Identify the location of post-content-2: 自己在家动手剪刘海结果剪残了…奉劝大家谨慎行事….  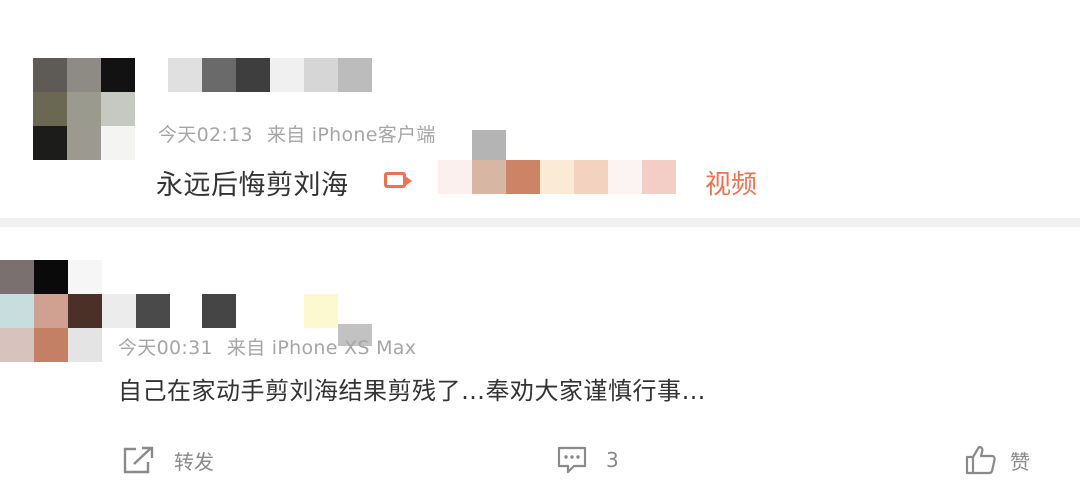
(412, 391).